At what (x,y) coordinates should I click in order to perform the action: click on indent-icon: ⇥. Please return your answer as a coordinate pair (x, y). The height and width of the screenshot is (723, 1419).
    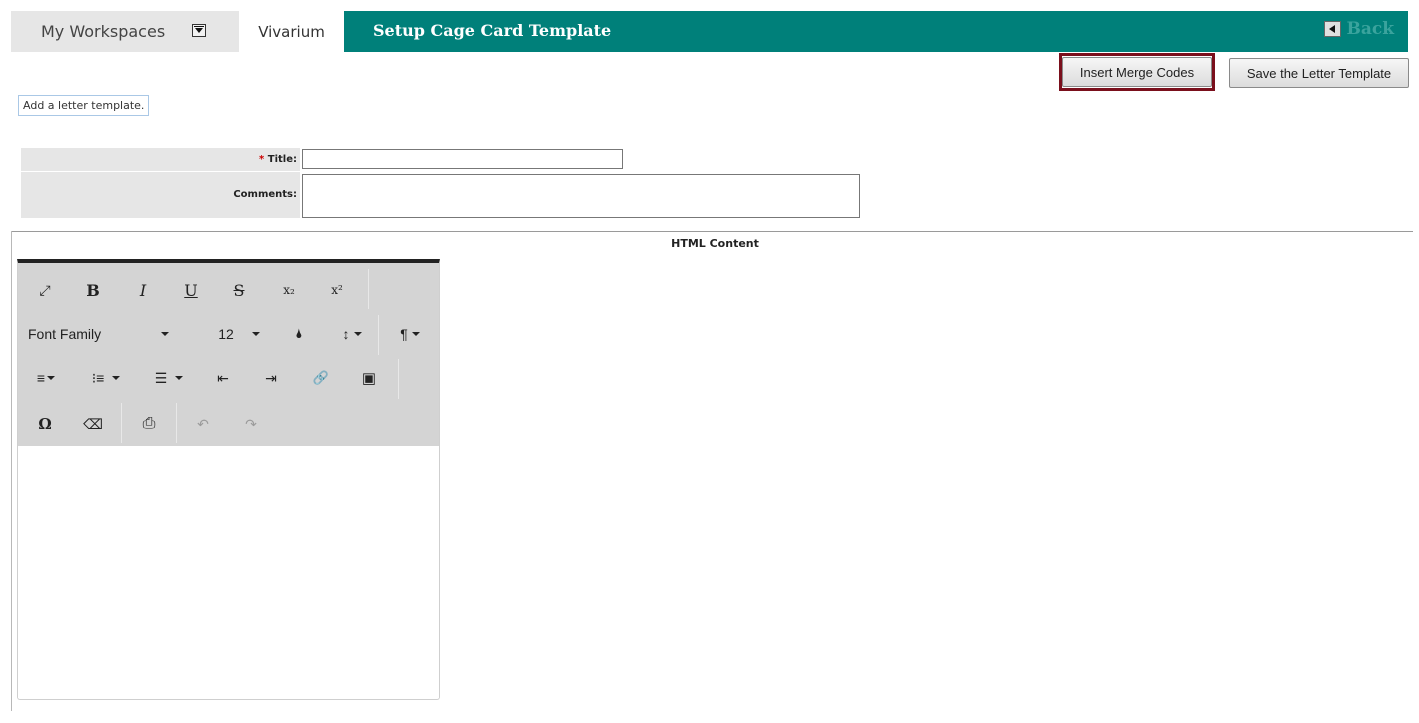
    Looking at the image, I should click on (271, 378).